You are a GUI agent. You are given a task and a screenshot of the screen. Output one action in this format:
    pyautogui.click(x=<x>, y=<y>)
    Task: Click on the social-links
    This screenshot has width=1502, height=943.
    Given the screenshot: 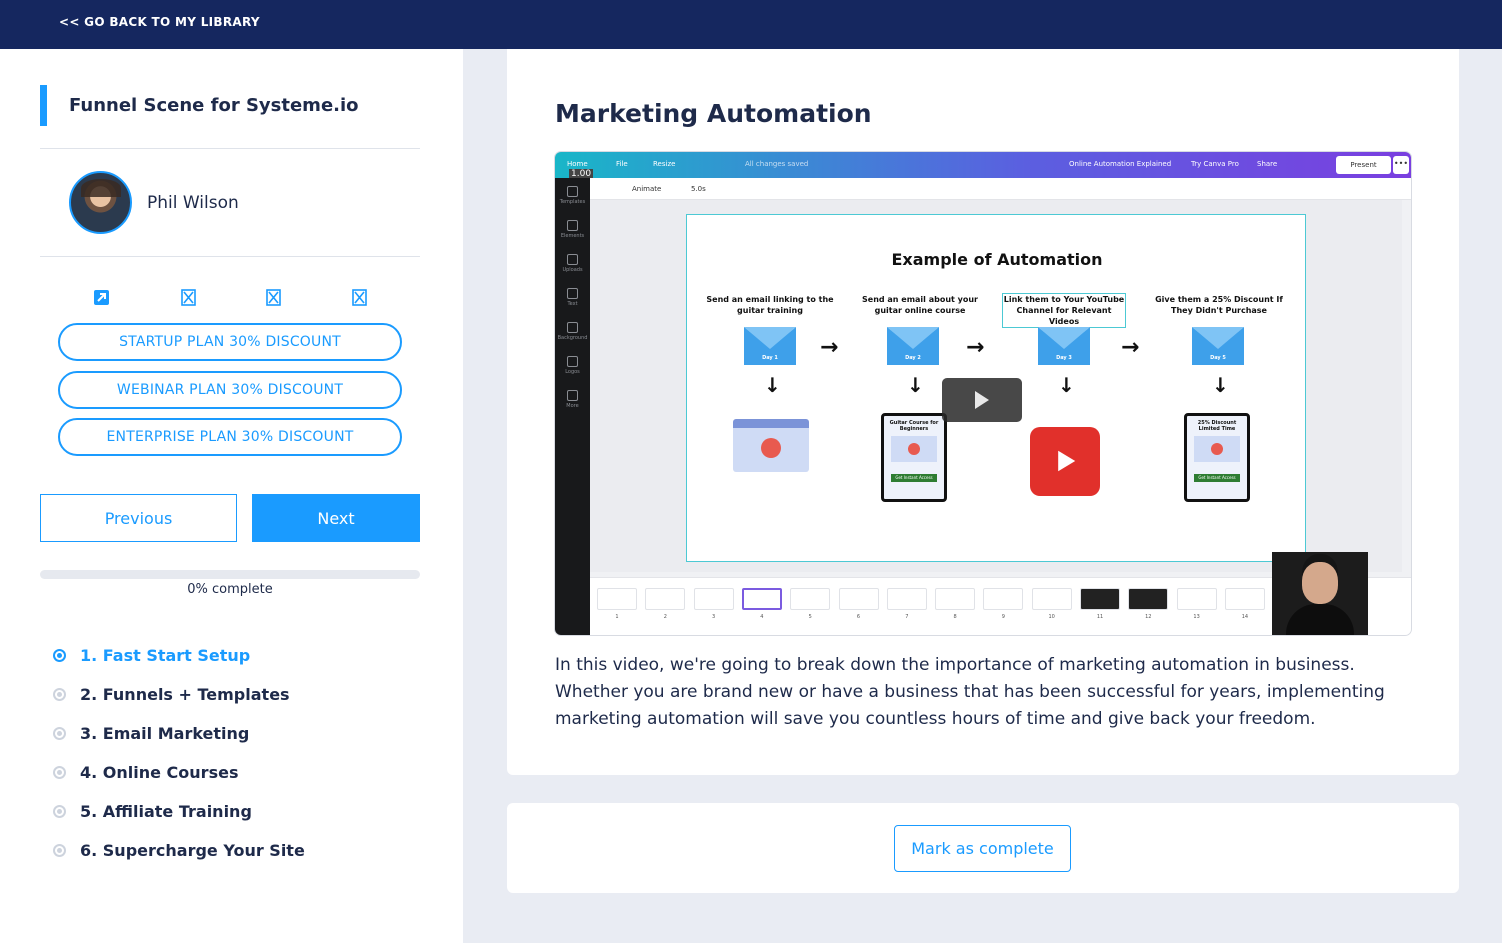 What is the action you would take?
    pyautogui.click(x=233, y=299)
    